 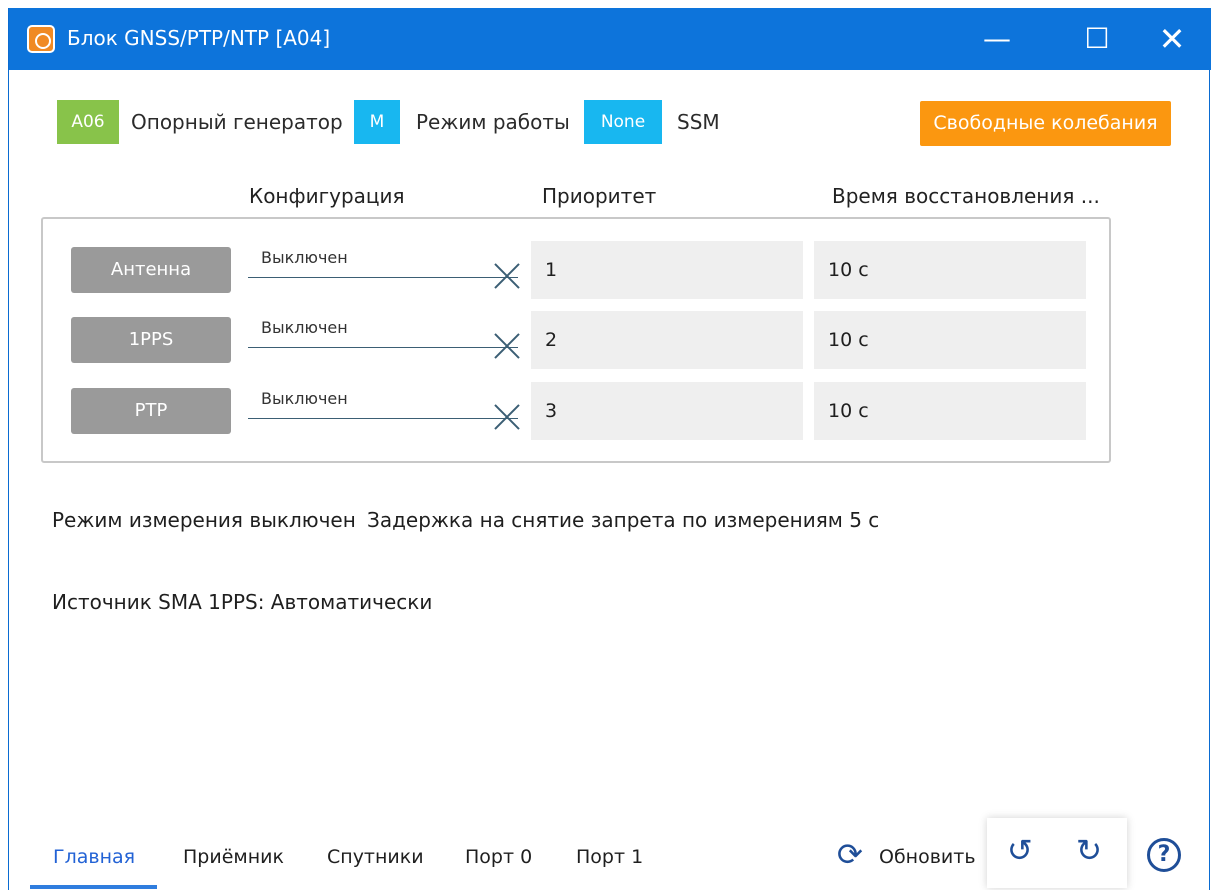 I want to click on recovery-field: 10 с, so click(x=950, y=411).